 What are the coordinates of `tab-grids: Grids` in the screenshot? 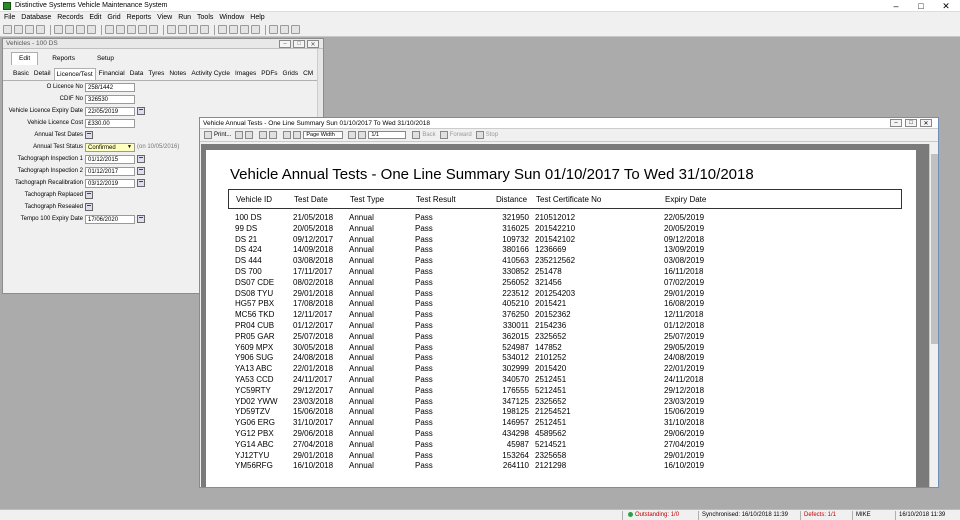 It's located at (291, 74).